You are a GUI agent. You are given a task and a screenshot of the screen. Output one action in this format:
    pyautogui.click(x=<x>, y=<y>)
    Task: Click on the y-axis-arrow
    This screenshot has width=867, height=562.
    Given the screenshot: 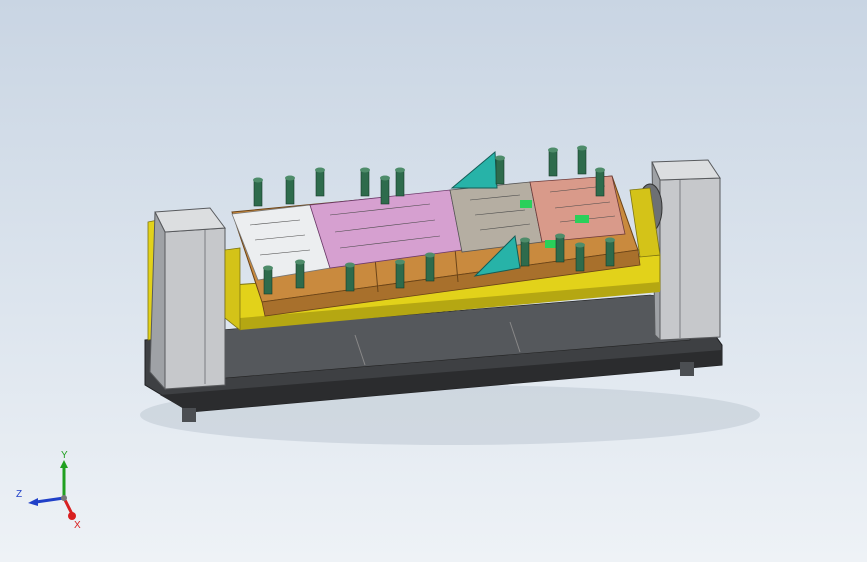 What is the action you would take?
    pyautogui.click(x=64, y=464)
    